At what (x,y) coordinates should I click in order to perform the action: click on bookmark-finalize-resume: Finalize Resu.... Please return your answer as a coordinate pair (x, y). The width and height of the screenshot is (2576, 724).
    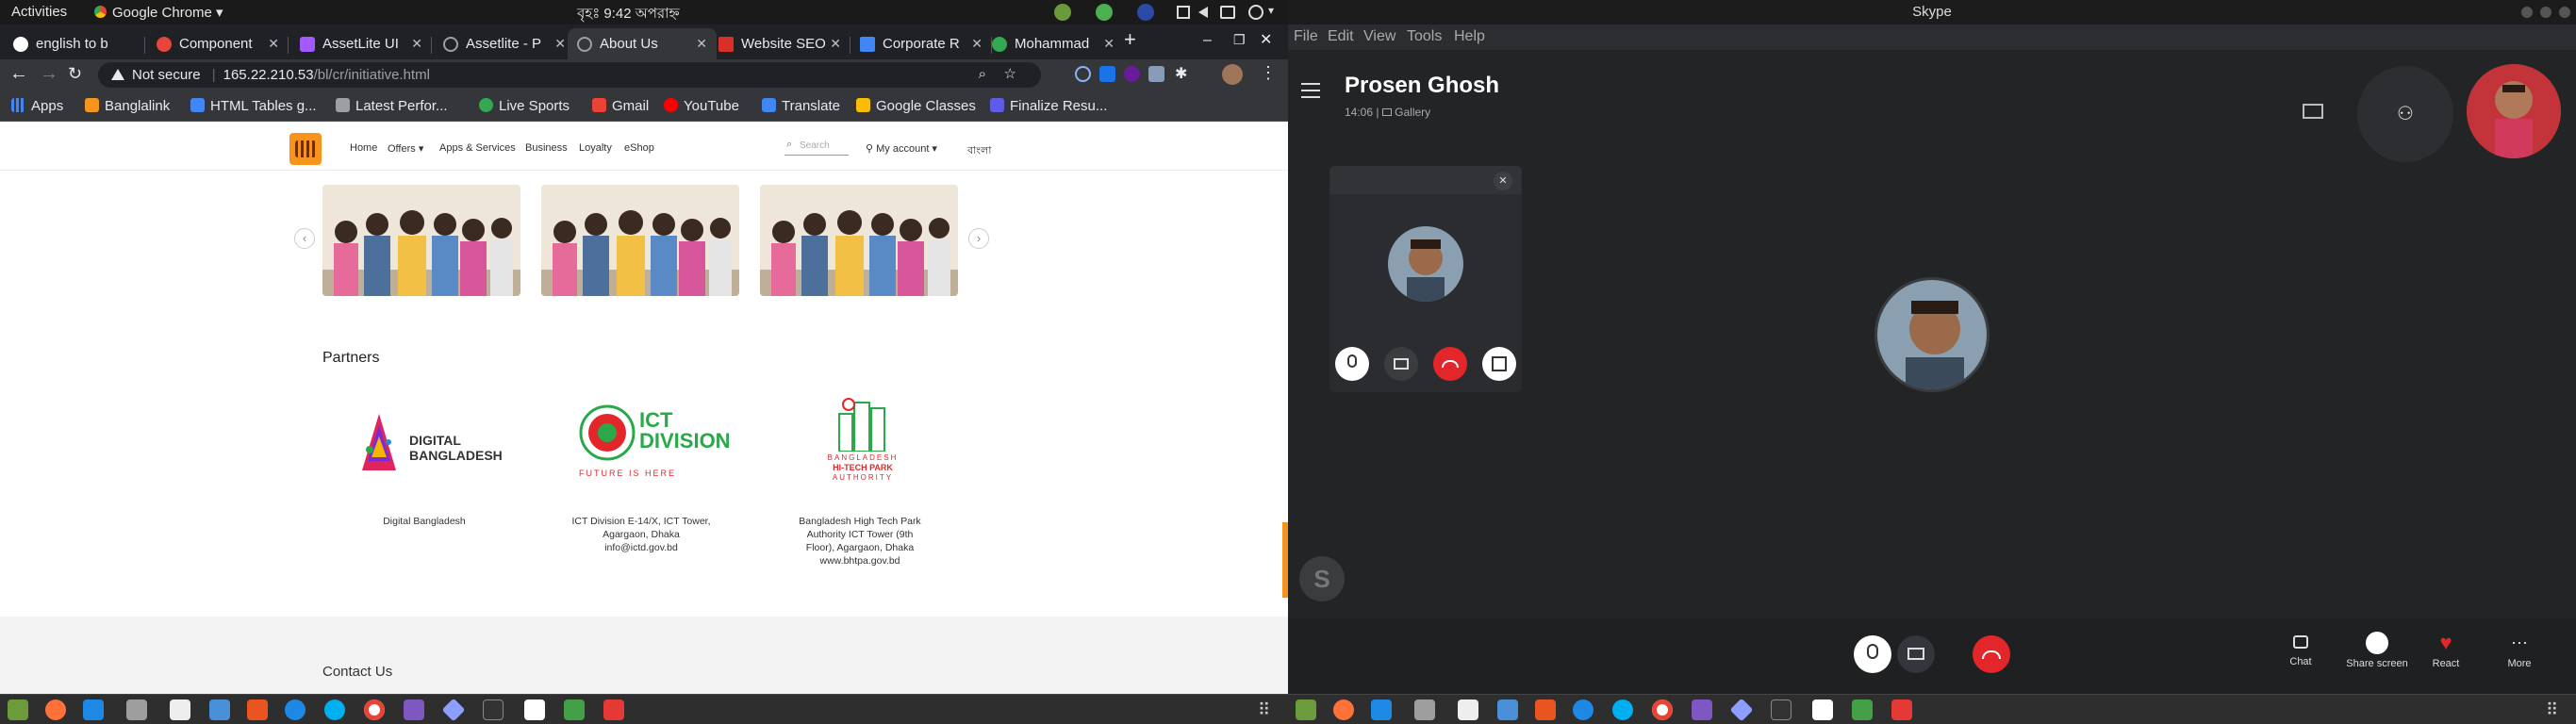
    Looking at the image, I should click on (1048, 106).